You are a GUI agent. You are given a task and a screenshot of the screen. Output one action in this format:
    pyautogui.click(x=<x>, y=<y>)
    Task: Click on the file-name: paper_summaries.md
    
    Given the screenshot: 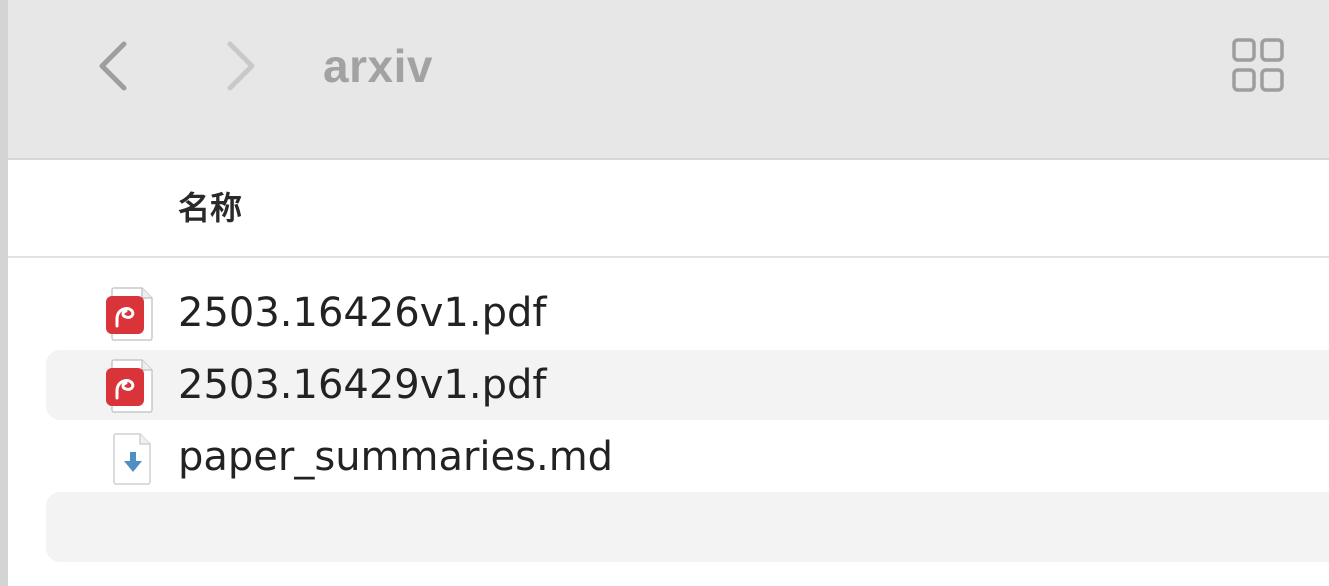 What is the action you would take?
    pyautogui.click(x=396, y=457)
    